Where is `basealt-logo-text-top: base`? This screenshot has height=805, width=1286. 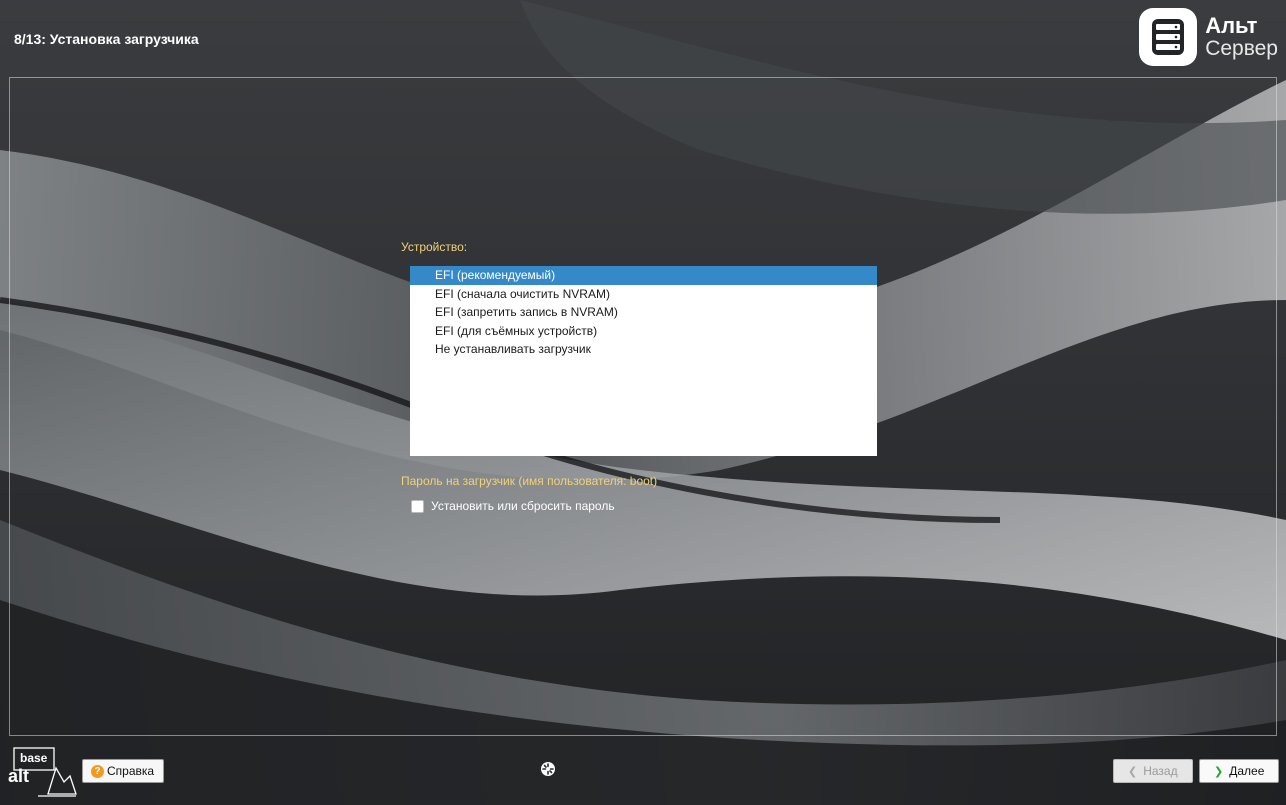
basealt-logo-text-top: base is located at coordinates (34, 758).